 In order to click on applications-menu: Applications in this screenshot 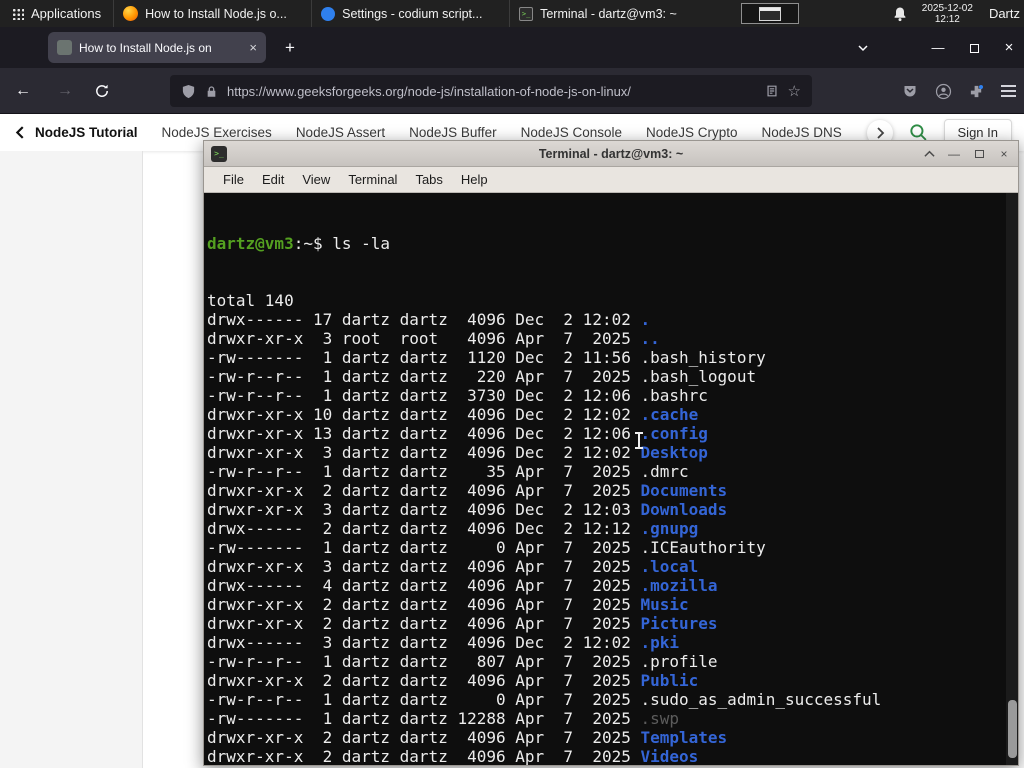, I will do `click(56, 13)`.